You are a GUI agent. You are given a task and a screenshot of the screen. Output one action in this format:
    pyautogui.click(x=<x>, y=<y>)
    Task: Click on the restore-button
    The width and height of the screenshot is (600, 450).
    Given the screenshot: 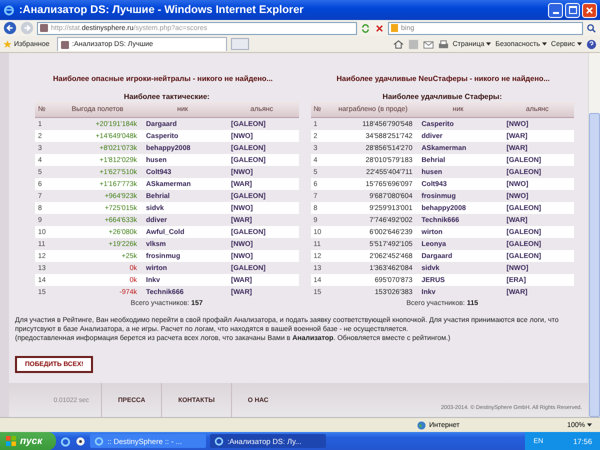 What is the action you would take?
    pyautogui.click(x=572, y=10)
    